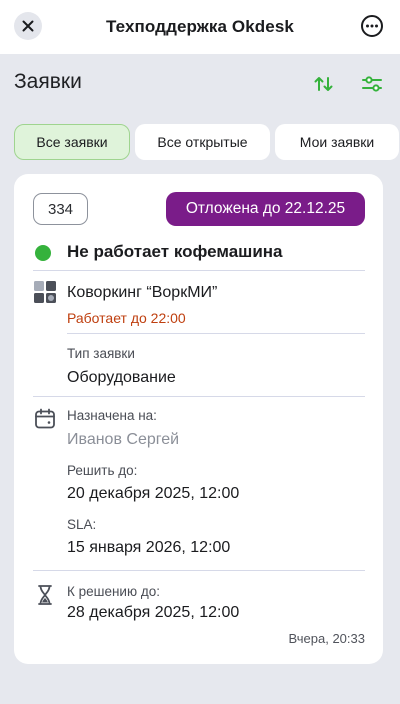  I want to click on close-button, so click(28, 26).